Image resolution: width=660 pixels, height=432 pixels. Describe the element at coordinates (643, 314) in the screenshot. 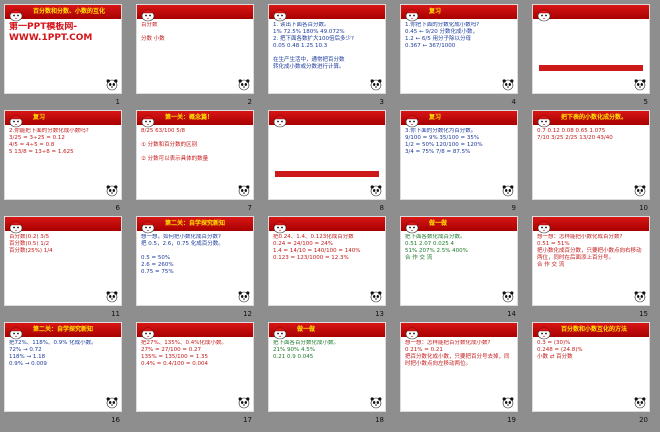

I see `slide-number-label: 15` at that location.